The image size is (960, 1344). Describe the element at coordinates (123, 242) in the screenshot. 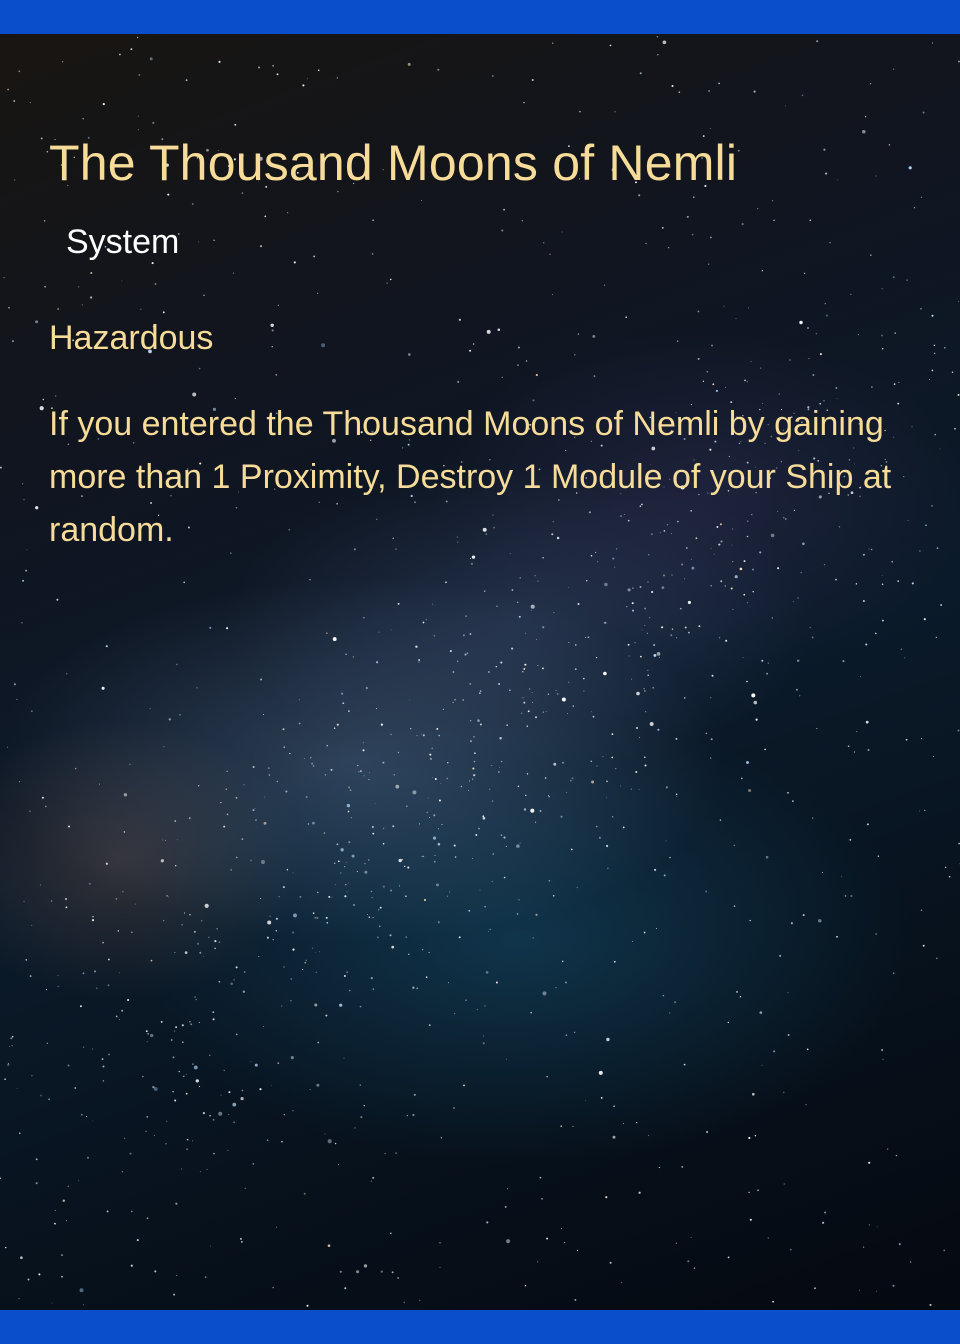

I see `card-type: System` at that location.